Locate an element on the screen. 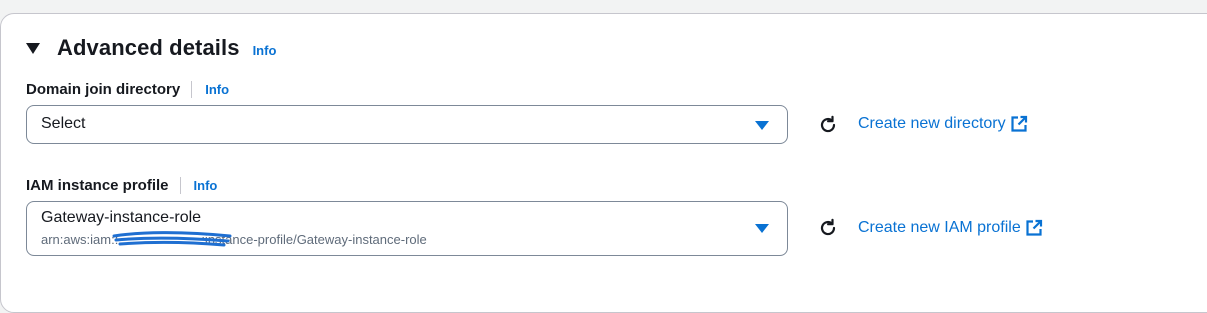  iam-profile-label-row: IAM instance profile Info is located at coordinates (121, 185).